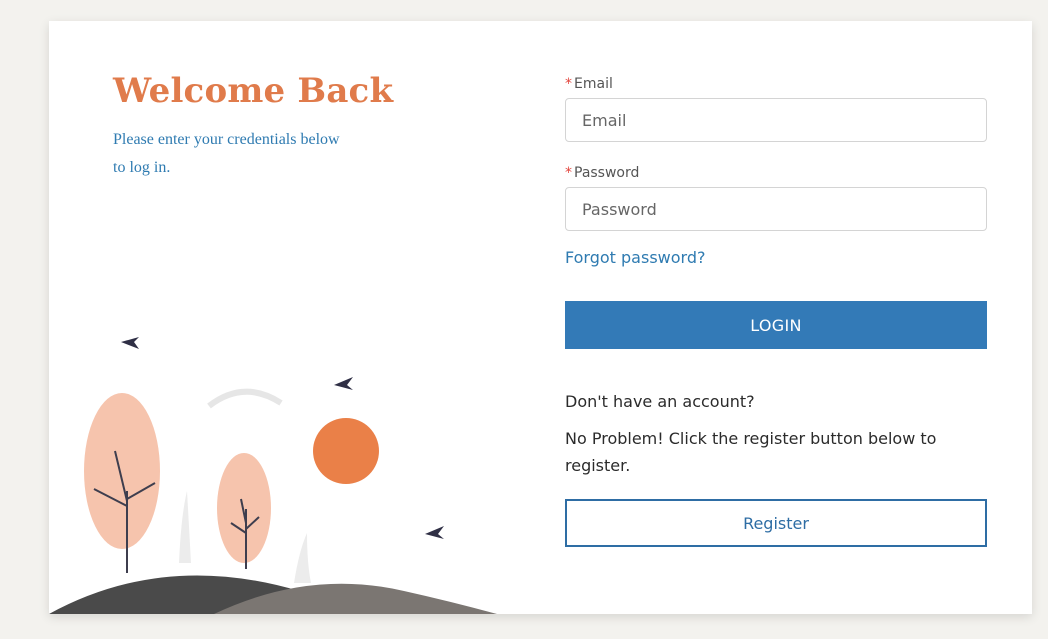 This screenshot has height=639, width=1048. Describe the element at coordinates (660, 401) in the screenshot. I see `no-account-text: Don't have an account?` at that location.